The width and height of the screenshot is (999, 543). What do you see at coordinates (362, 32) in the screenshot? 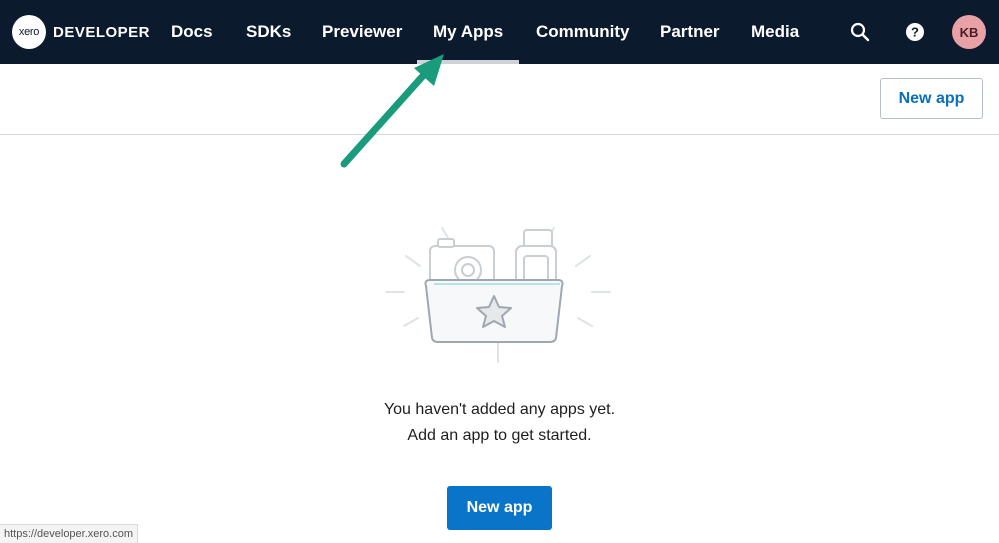
I see `nav-item-previewer: Previewer` at bounding box center [362, 32].